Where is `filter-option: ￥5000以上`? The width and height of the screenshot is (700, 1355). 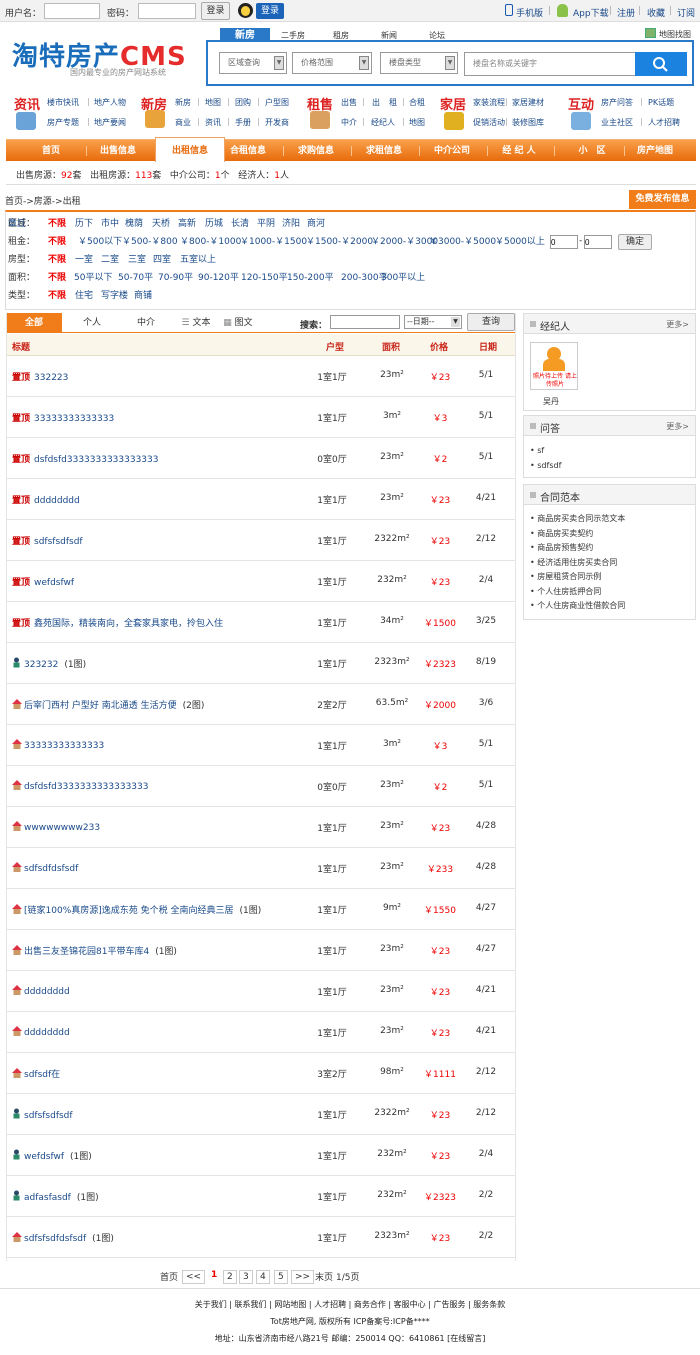 filter-option: ￥5000以上 is located at coordinates (520, 242).